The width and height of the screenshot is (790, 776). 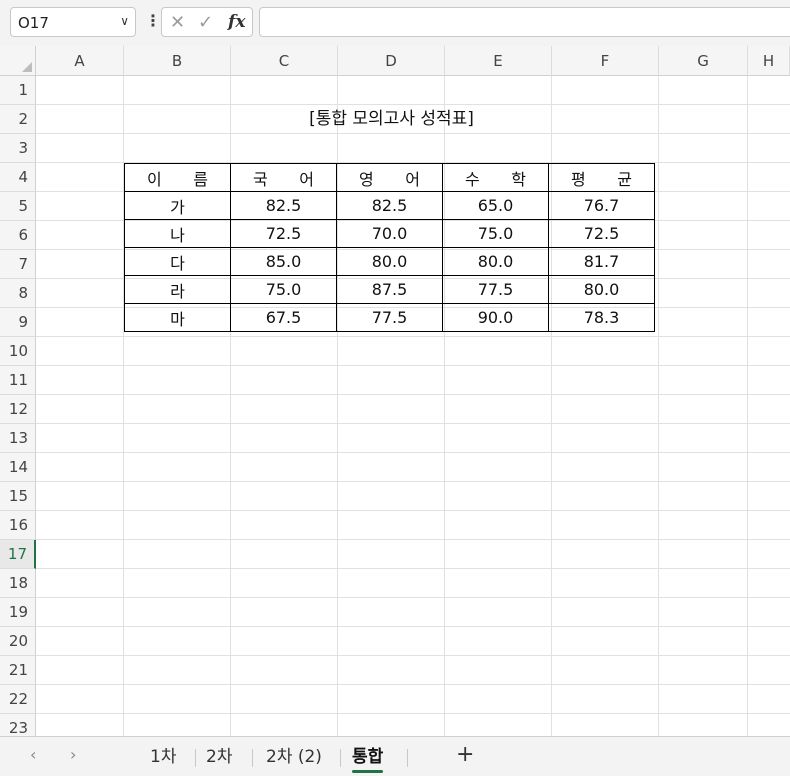 I want to click on row-header-9: 9, so click(x=18, y=322).